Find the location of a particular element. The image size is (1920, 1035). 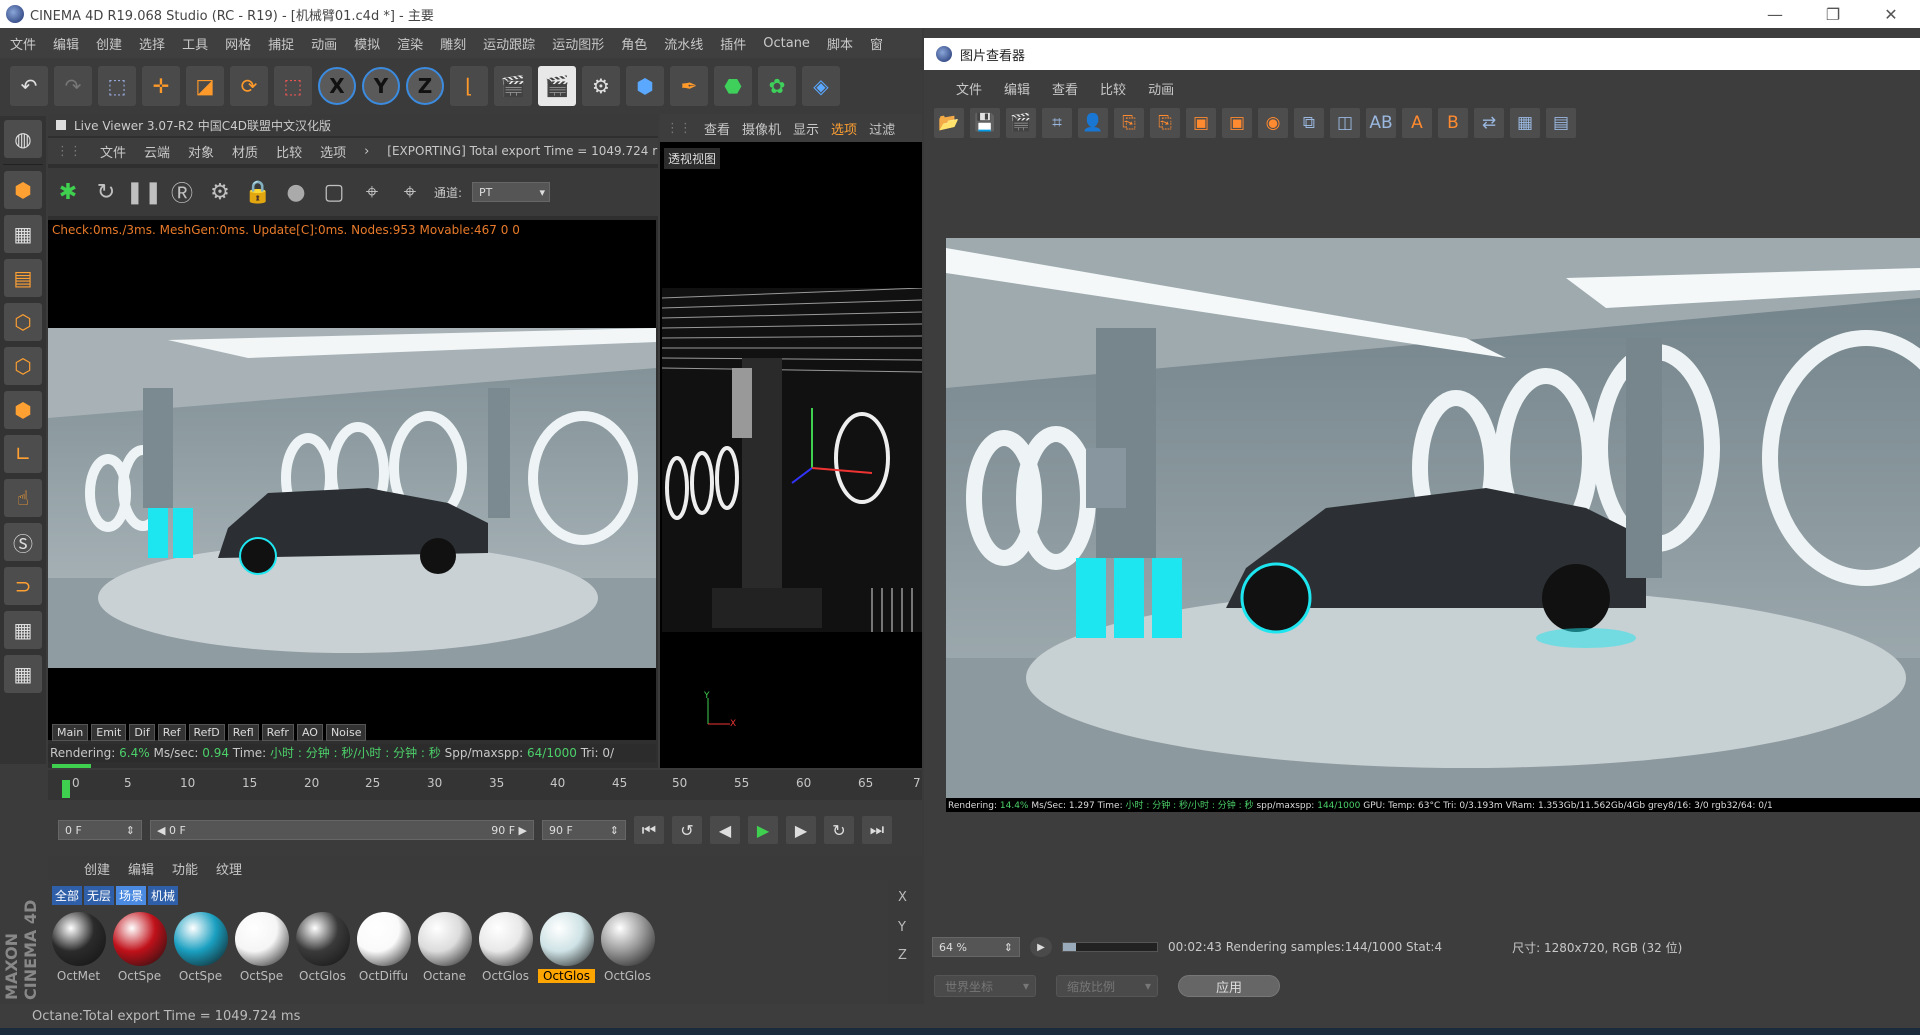

z-axis-lock-icon: Z is located at coordinates (425, 86).